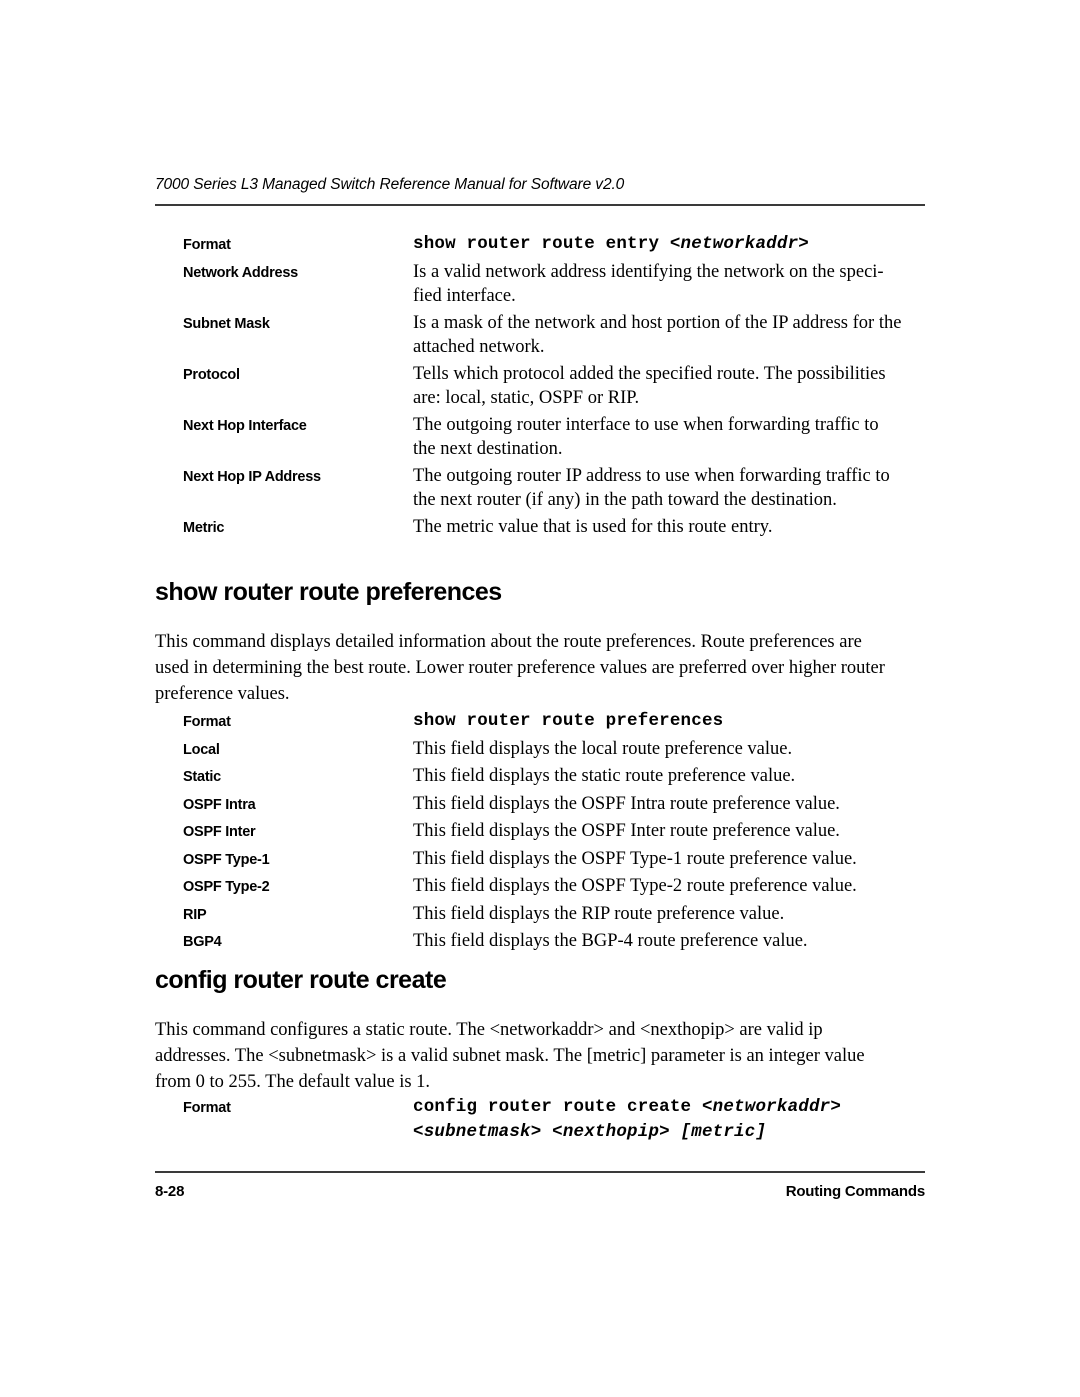  What do you see at coordinates (201, 749) in the screenshot?
I see `definition-term: Local` at bounding box center [201, 749].